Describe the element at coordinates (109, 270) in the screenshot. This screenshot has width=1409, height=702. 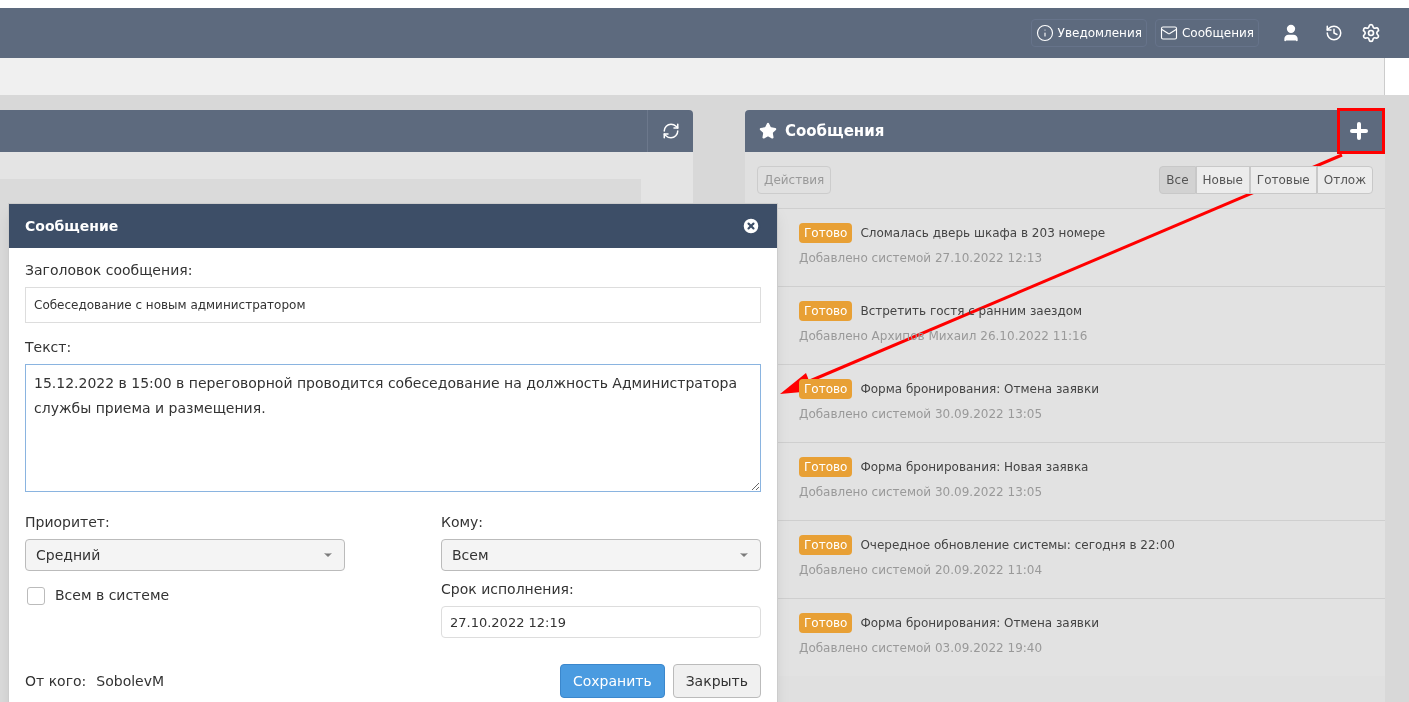
I see `field-label: Заголовок сообщения:` at that location.